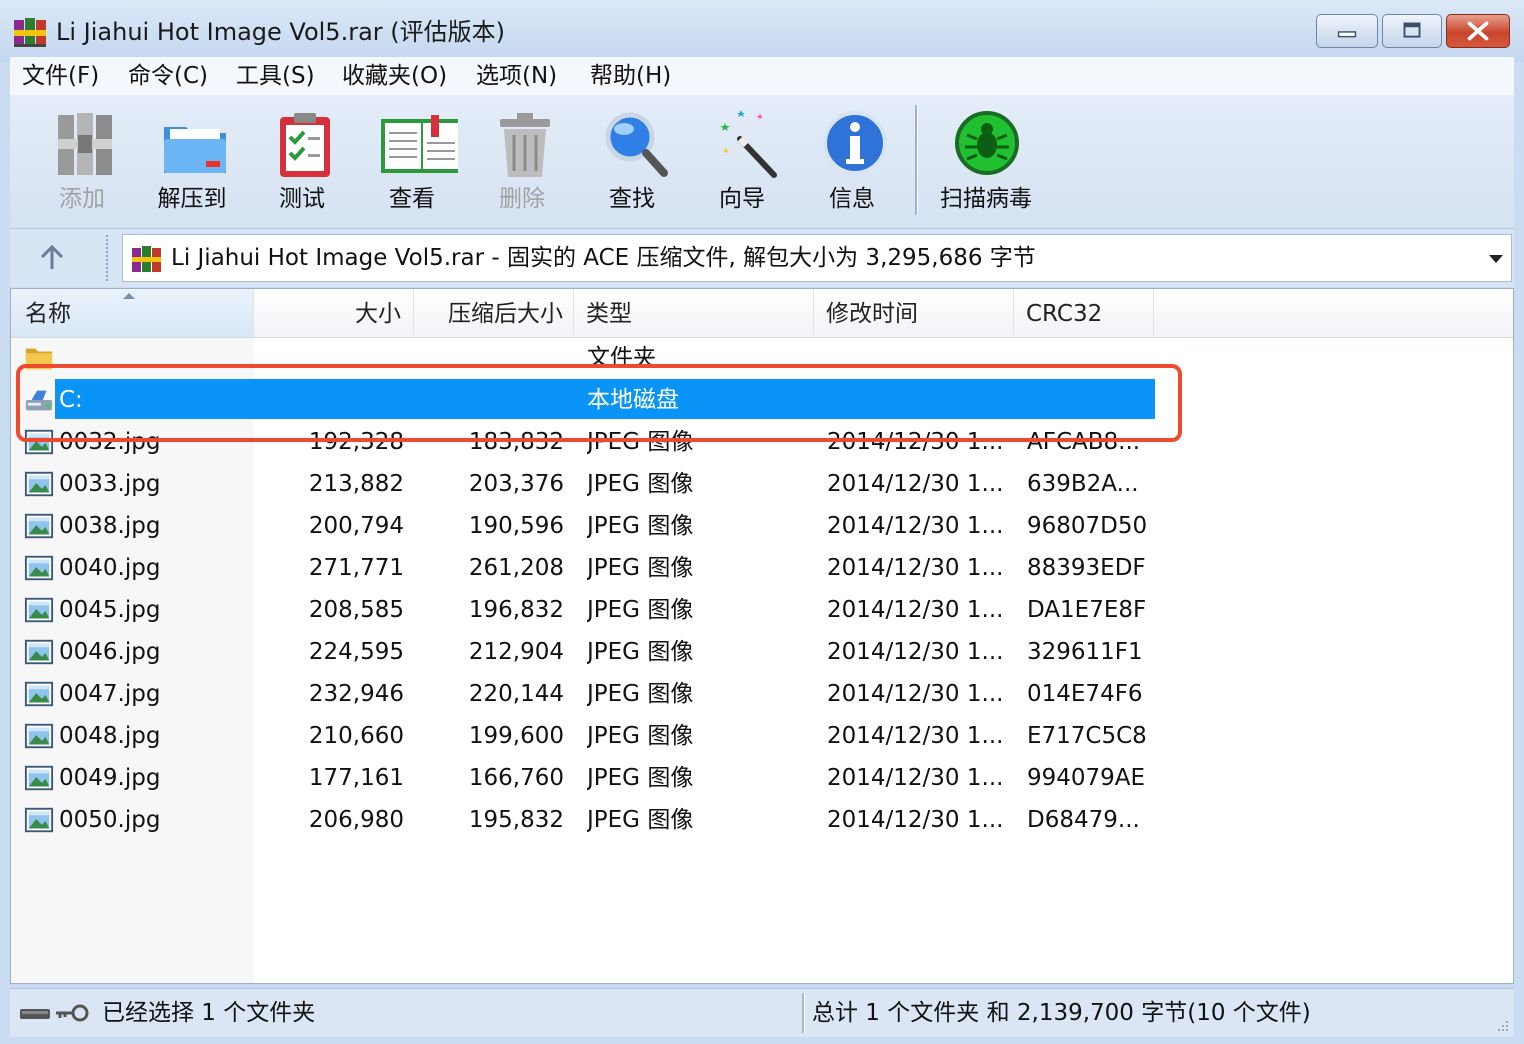 This screenshot has width=1524, height=1044. I want to click on delete-button: 删除, so click(522, 162).